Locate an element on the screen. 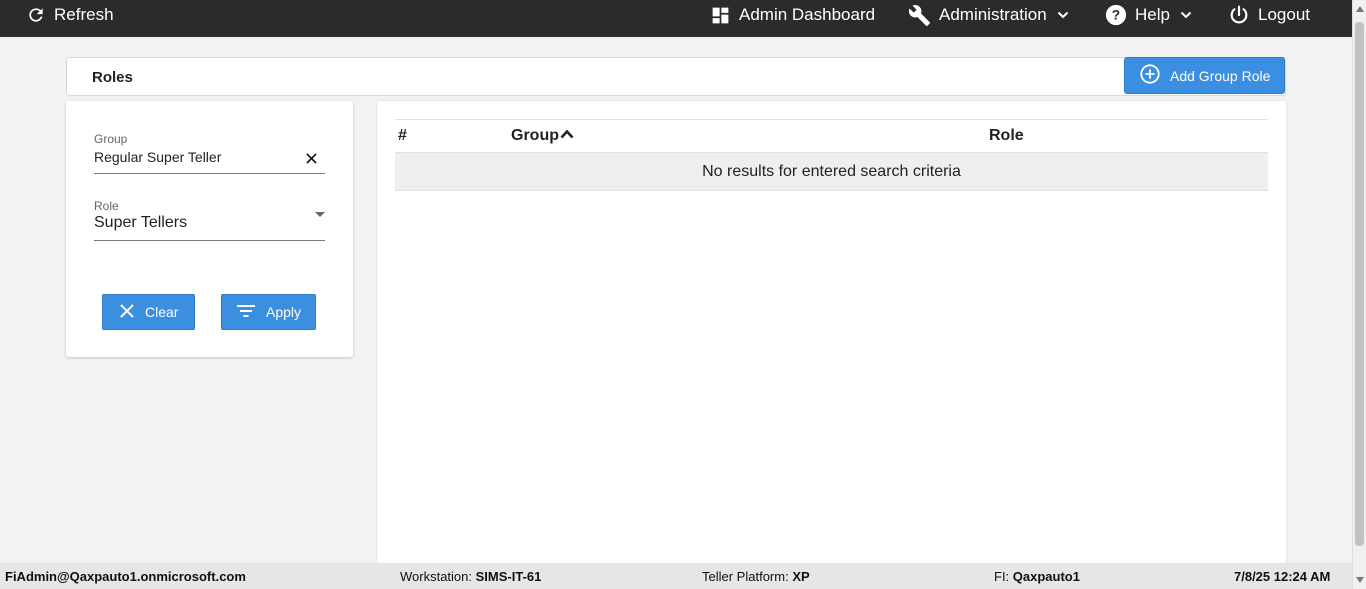  scroll-thumb is located at coordinates (1359, 284).